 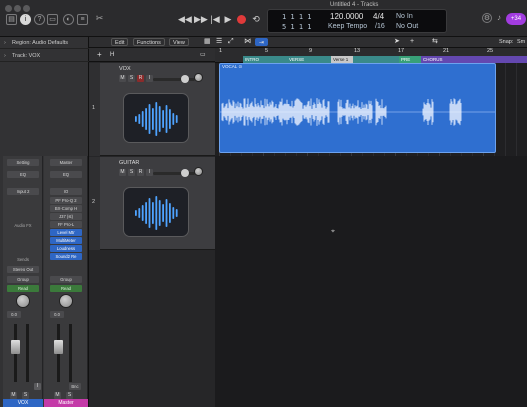 What do you see at coordinates (14, 314) in the screenshot?
I see `volume-value: 0.0` at bounding box center [14, 314].